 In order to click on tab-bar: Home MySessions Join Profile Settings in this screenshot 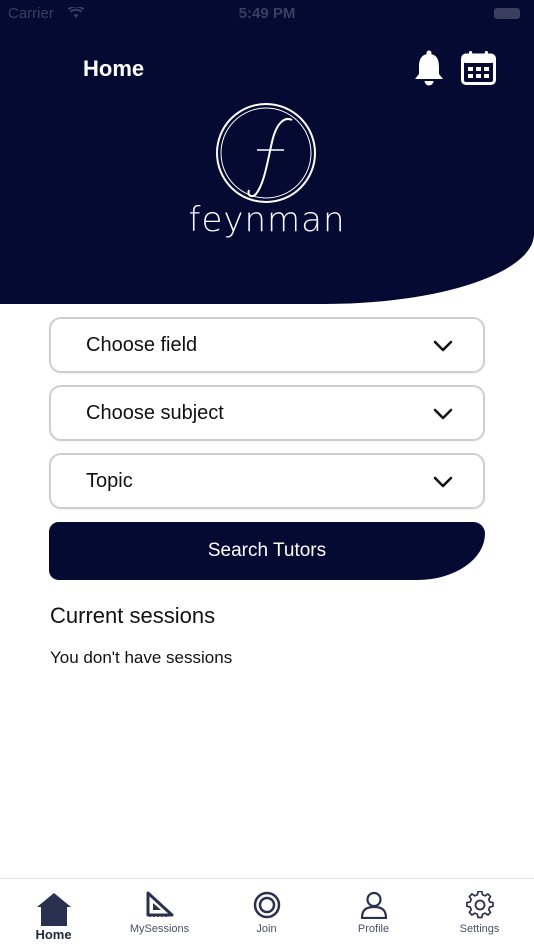, I will do `click(267, 914)`.